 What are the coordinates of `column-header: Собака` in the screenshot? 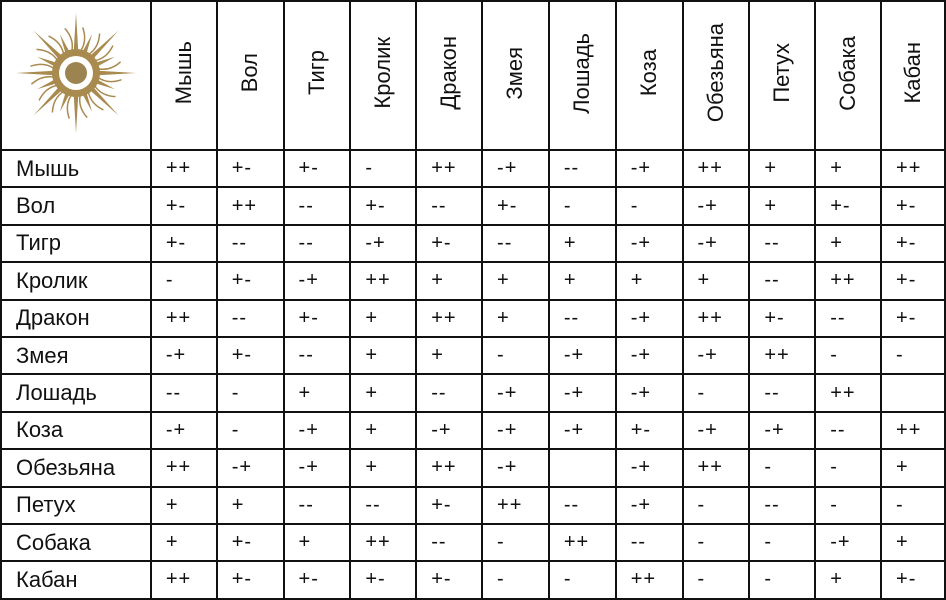 It's located at (848, 75).